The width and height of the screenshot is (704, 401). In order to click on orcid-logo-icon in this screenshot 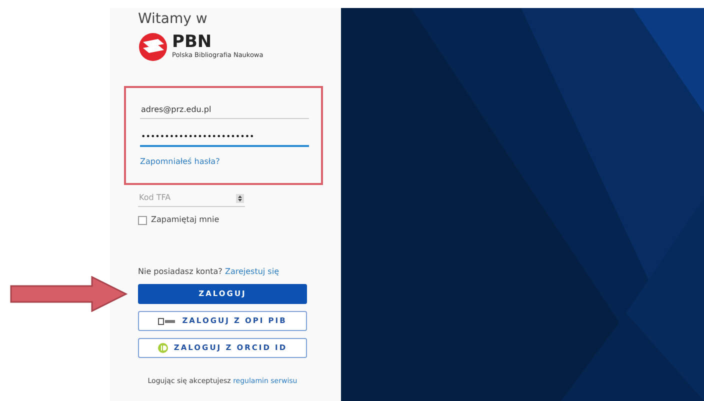, I will do `click(163, 348)`.